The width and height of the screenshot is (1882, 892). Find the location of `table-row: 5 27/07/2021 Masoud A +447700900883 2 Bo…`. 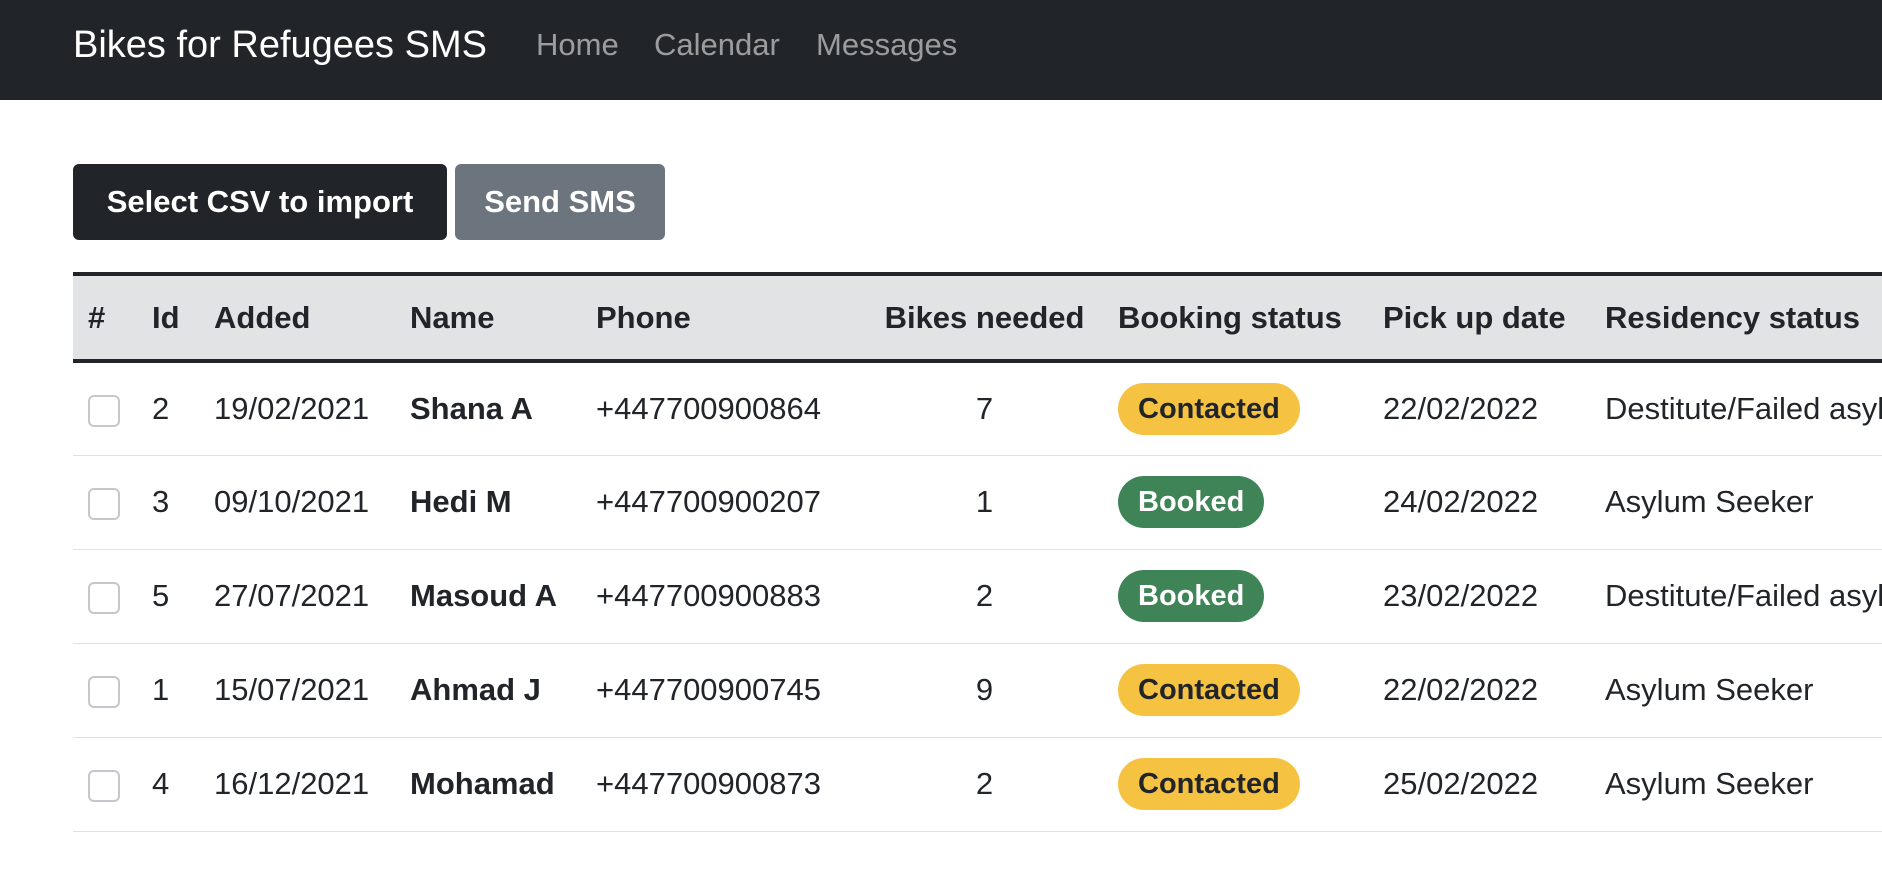

table-row: 5 27/07/2021 Masoud A +447700900883 2 Bo… is located at coordinates (977, 596).